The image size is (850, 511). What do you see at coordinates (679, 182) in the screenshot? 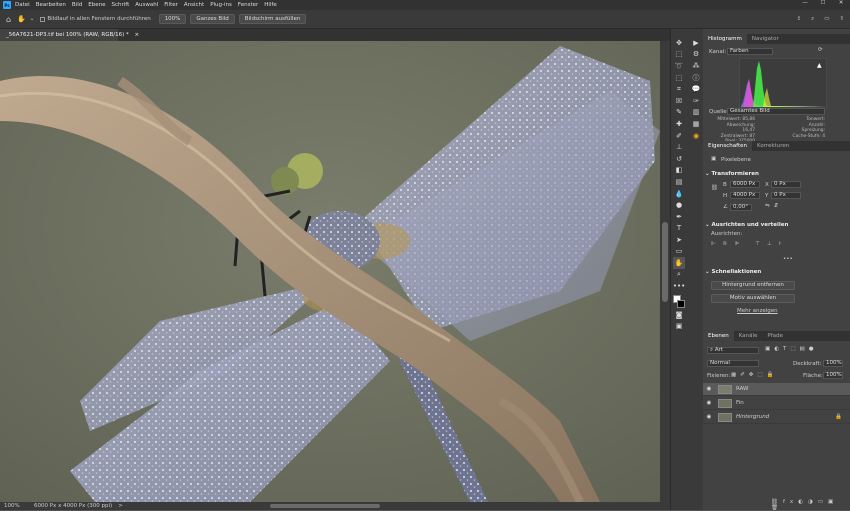
I see `gradient-tool-icon: ▤` at bounding box center [679, 182].